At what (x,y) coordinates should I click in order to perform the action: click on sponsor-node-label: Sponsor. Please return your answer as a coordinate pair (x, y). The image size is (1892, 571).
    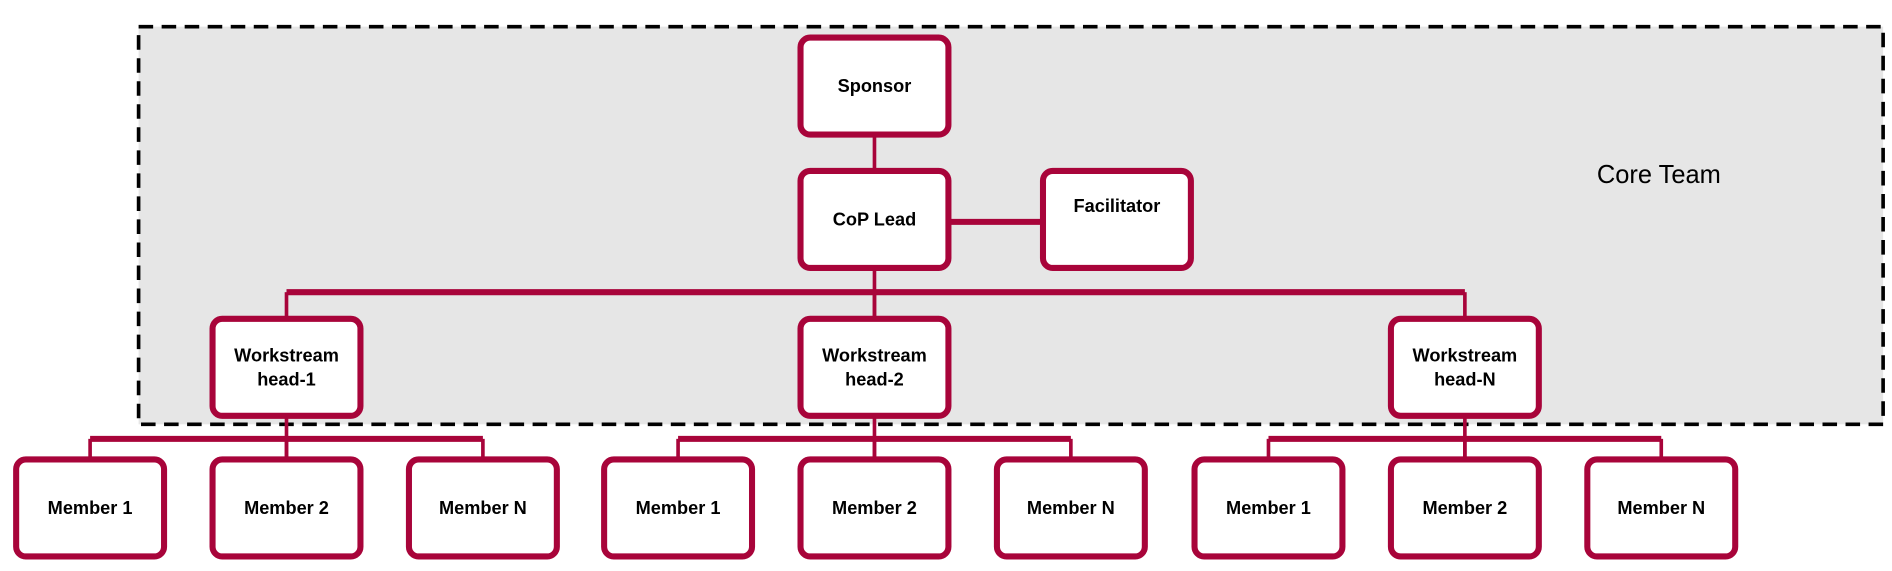
    Looking at the image, I should click on (875, 86).